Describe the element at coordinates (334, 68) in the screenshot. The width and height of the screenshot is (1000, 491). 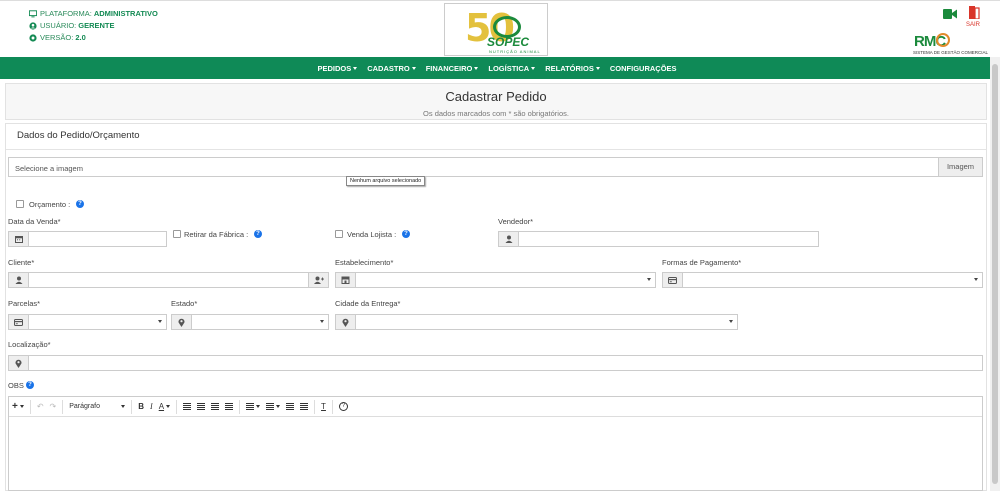
I see `nav-label: PEDIDOS` at that location.